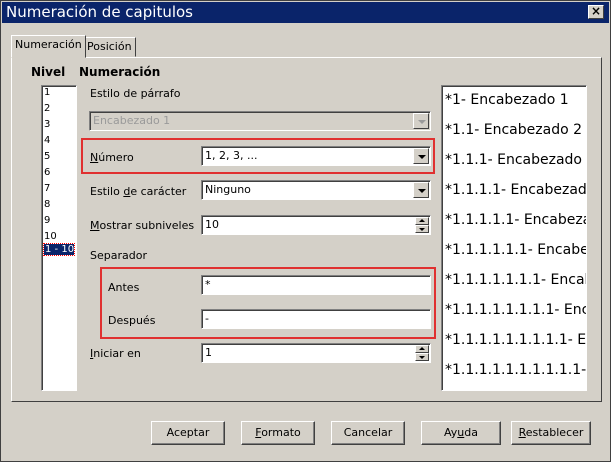 This screenshot has height=462, width=611. What do you see at coordinates (316, 225) in the screenshot?
I see `sublevels-stepper: 10` at bounding box center [316, 225].